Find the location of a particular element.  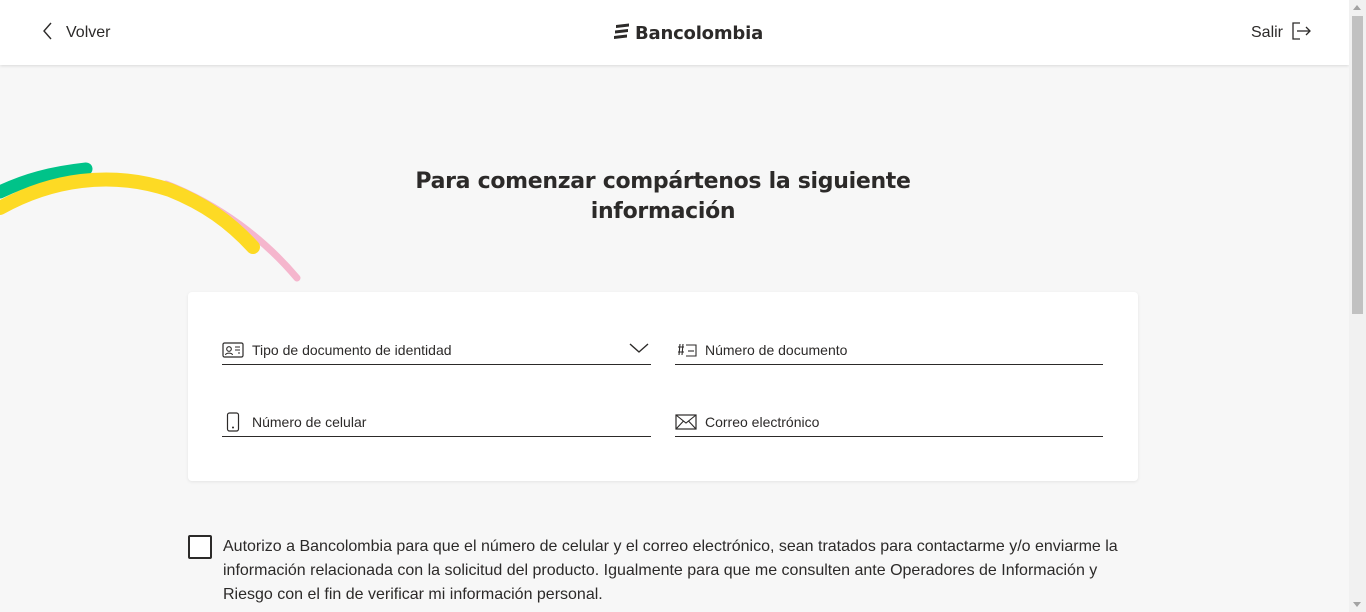

exit-button: Salir is located at coordinates (1282, 33).